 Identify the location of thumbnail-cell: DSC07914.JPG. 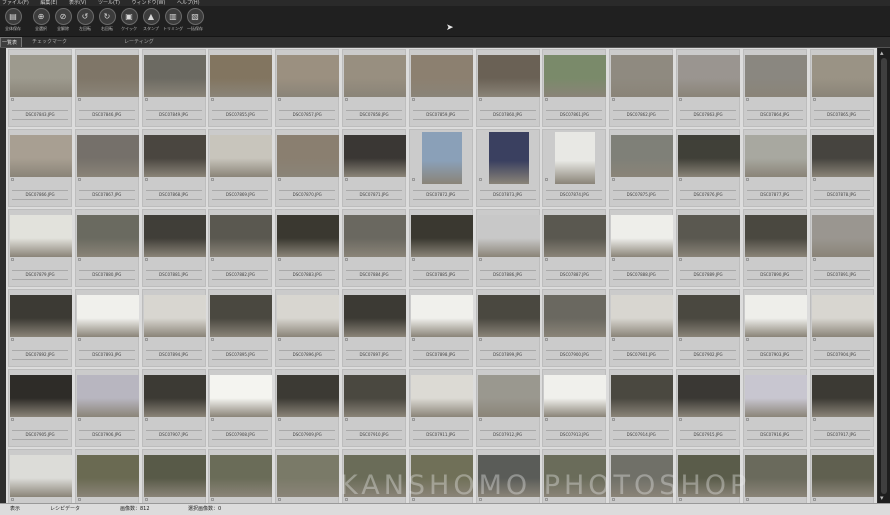
(641, 408).